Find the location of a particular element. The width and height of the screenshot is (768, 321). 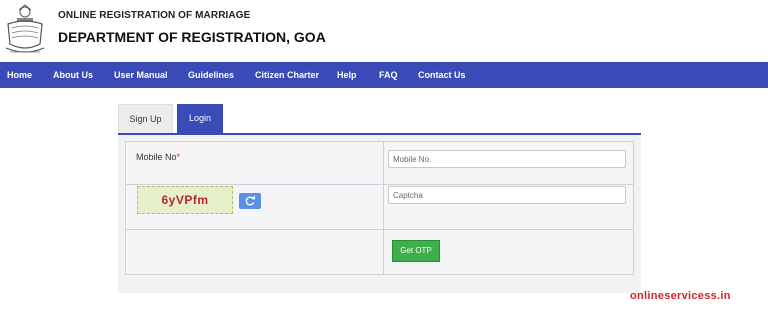

get-otp-button: Get OTP is located at coordinates (416, 251).